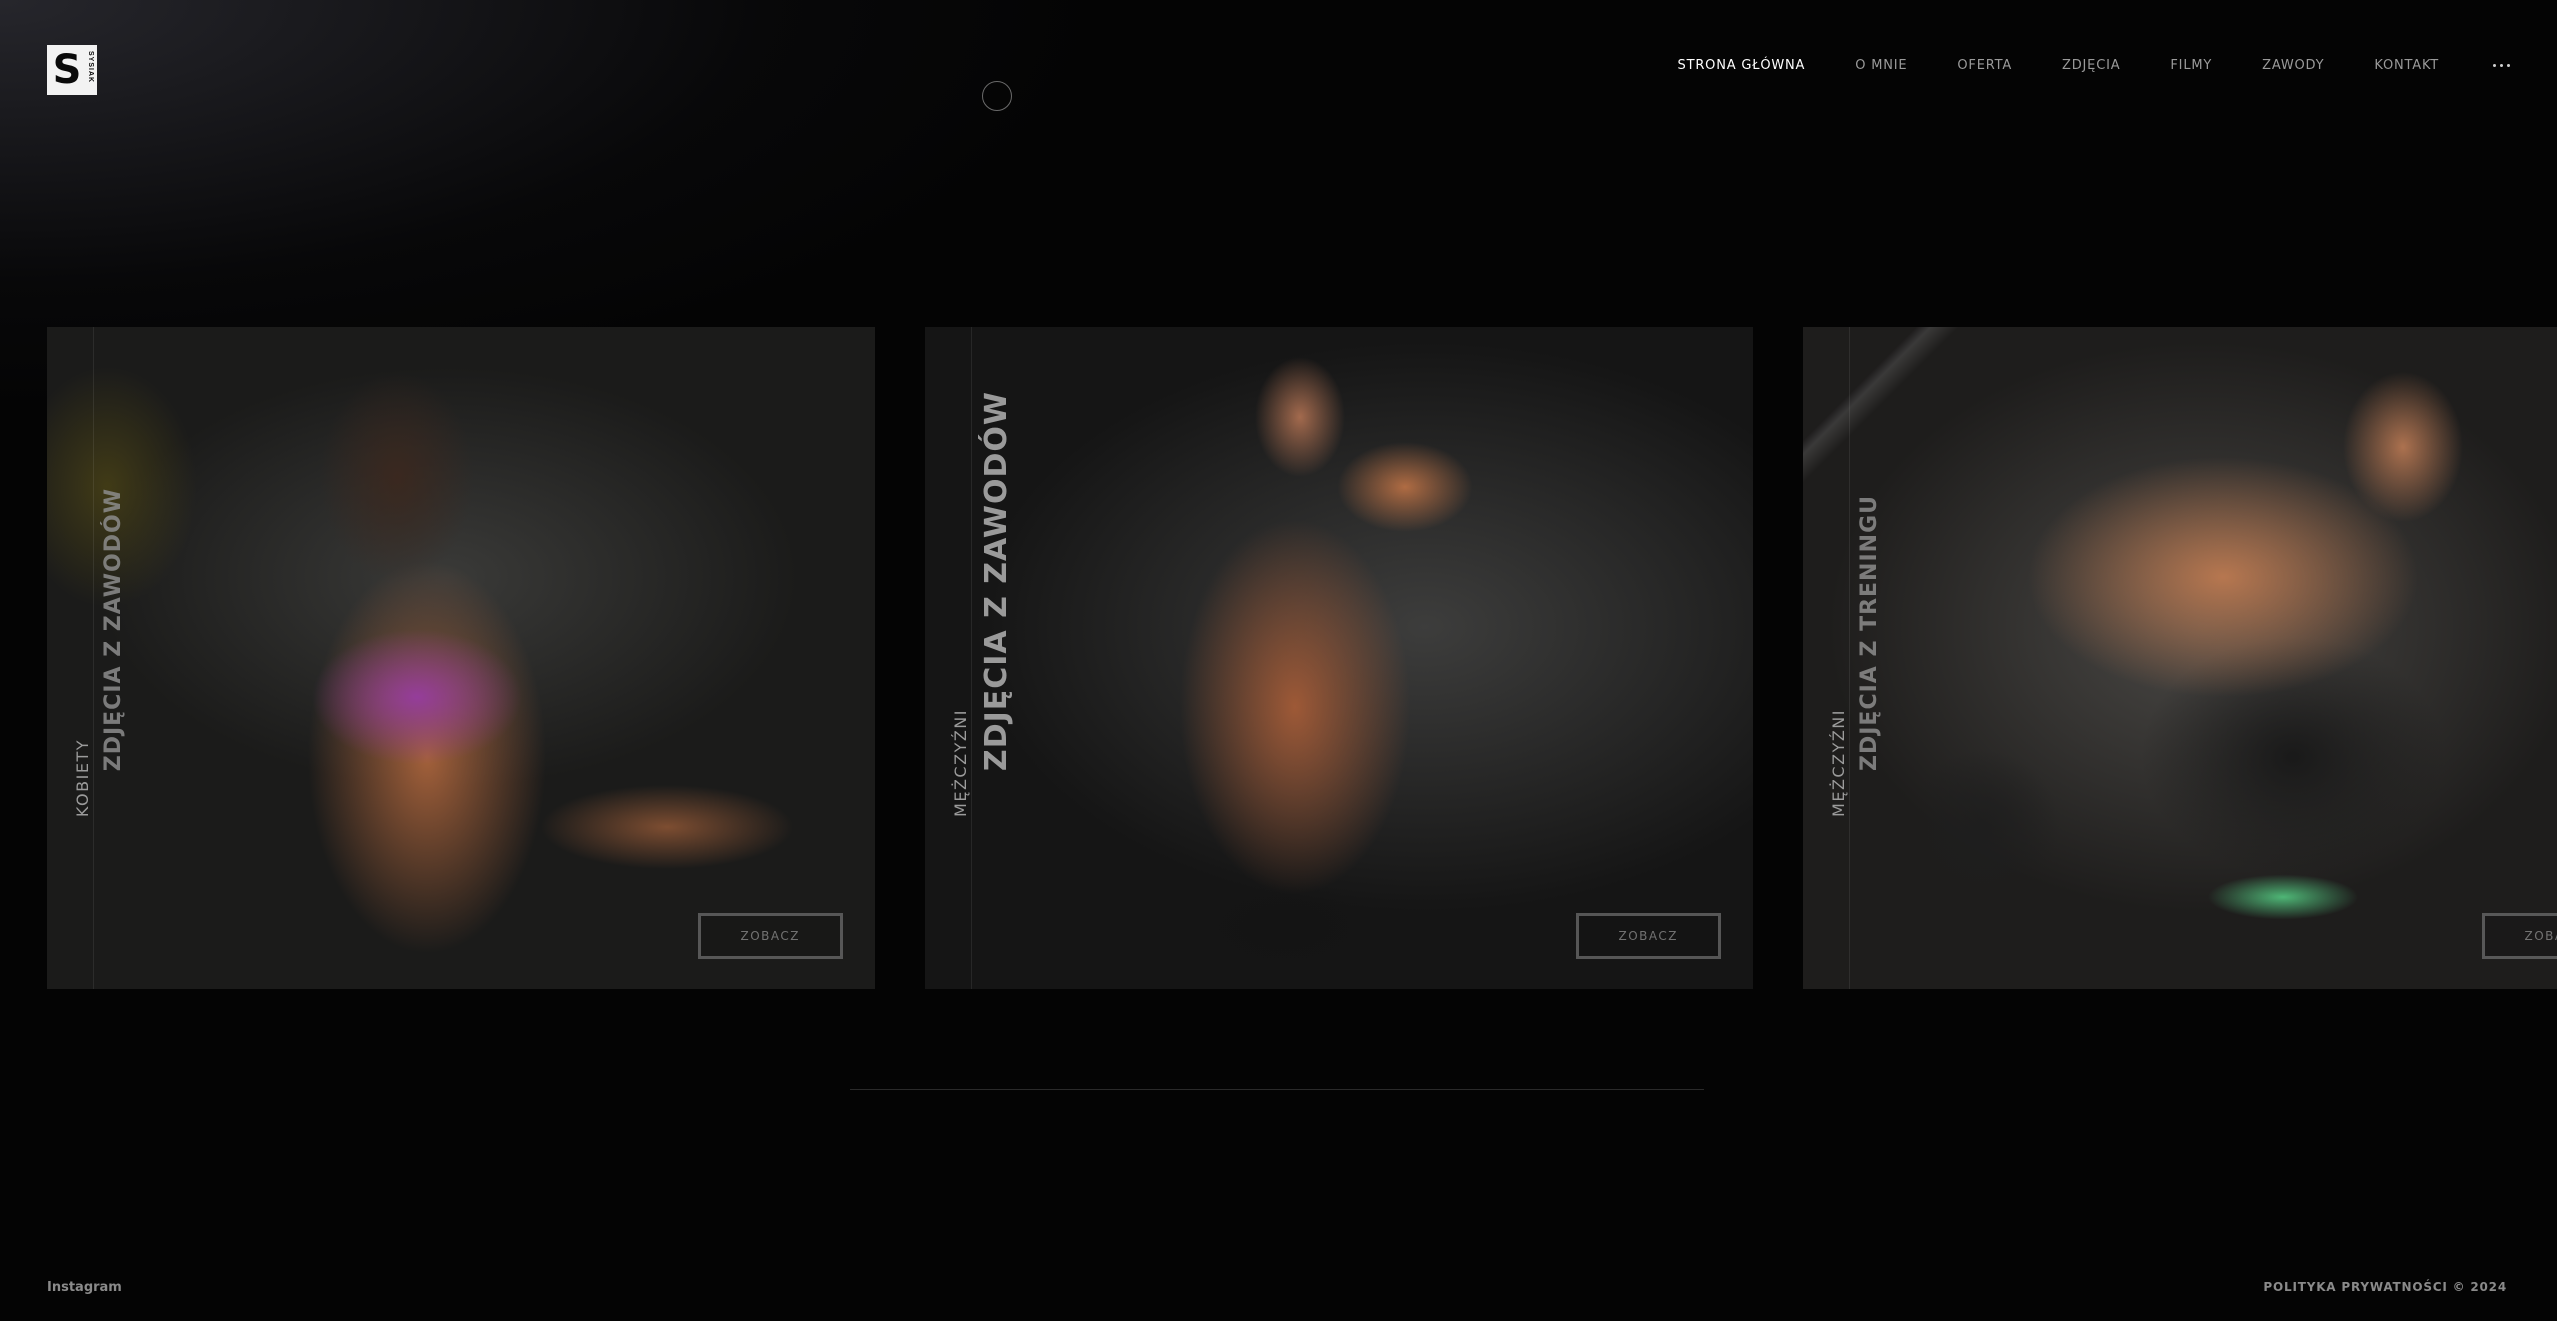 Image resolution: width=2557 pixels, height=1321 pixels. Describe the element at coordinates (1984, 65) in the screenshot. I see `nav-item-offer: OFERTA` at that location.